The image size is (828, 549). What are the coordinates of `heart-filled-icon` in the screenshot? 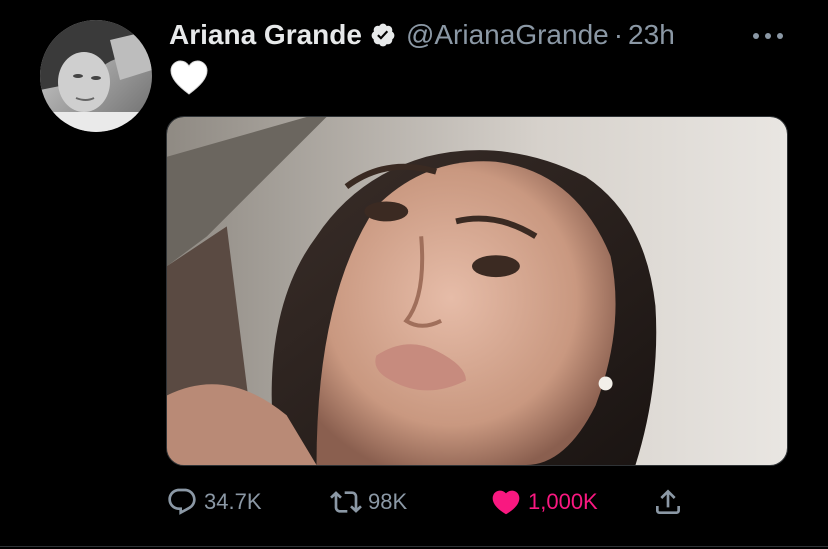 It's located at (506, 502).